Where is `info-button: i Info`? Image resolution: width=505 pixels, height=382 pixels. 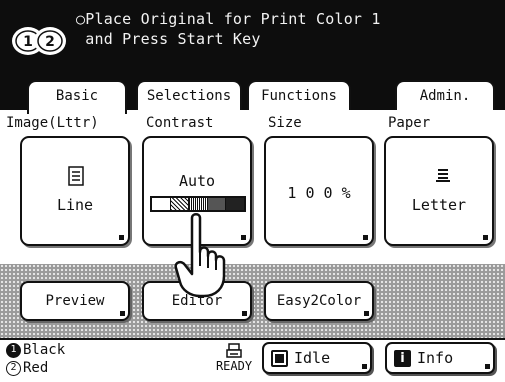
info-button: i Info is located at coordinates (440, 358).